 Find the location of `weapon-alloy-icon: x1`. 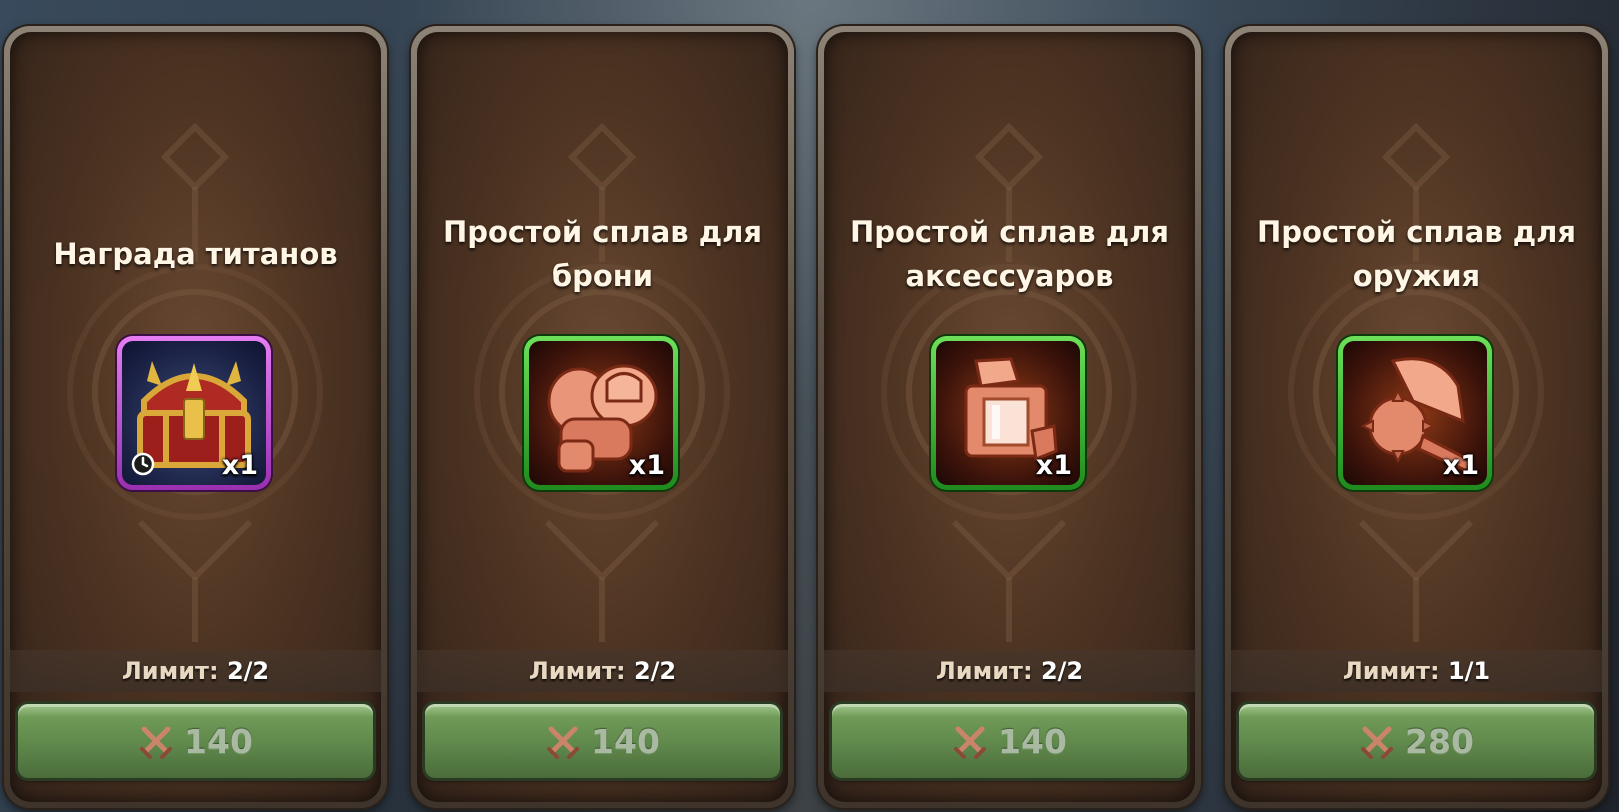

weapon-alloy-icon: x1 is located at coordinates (1415, 413).